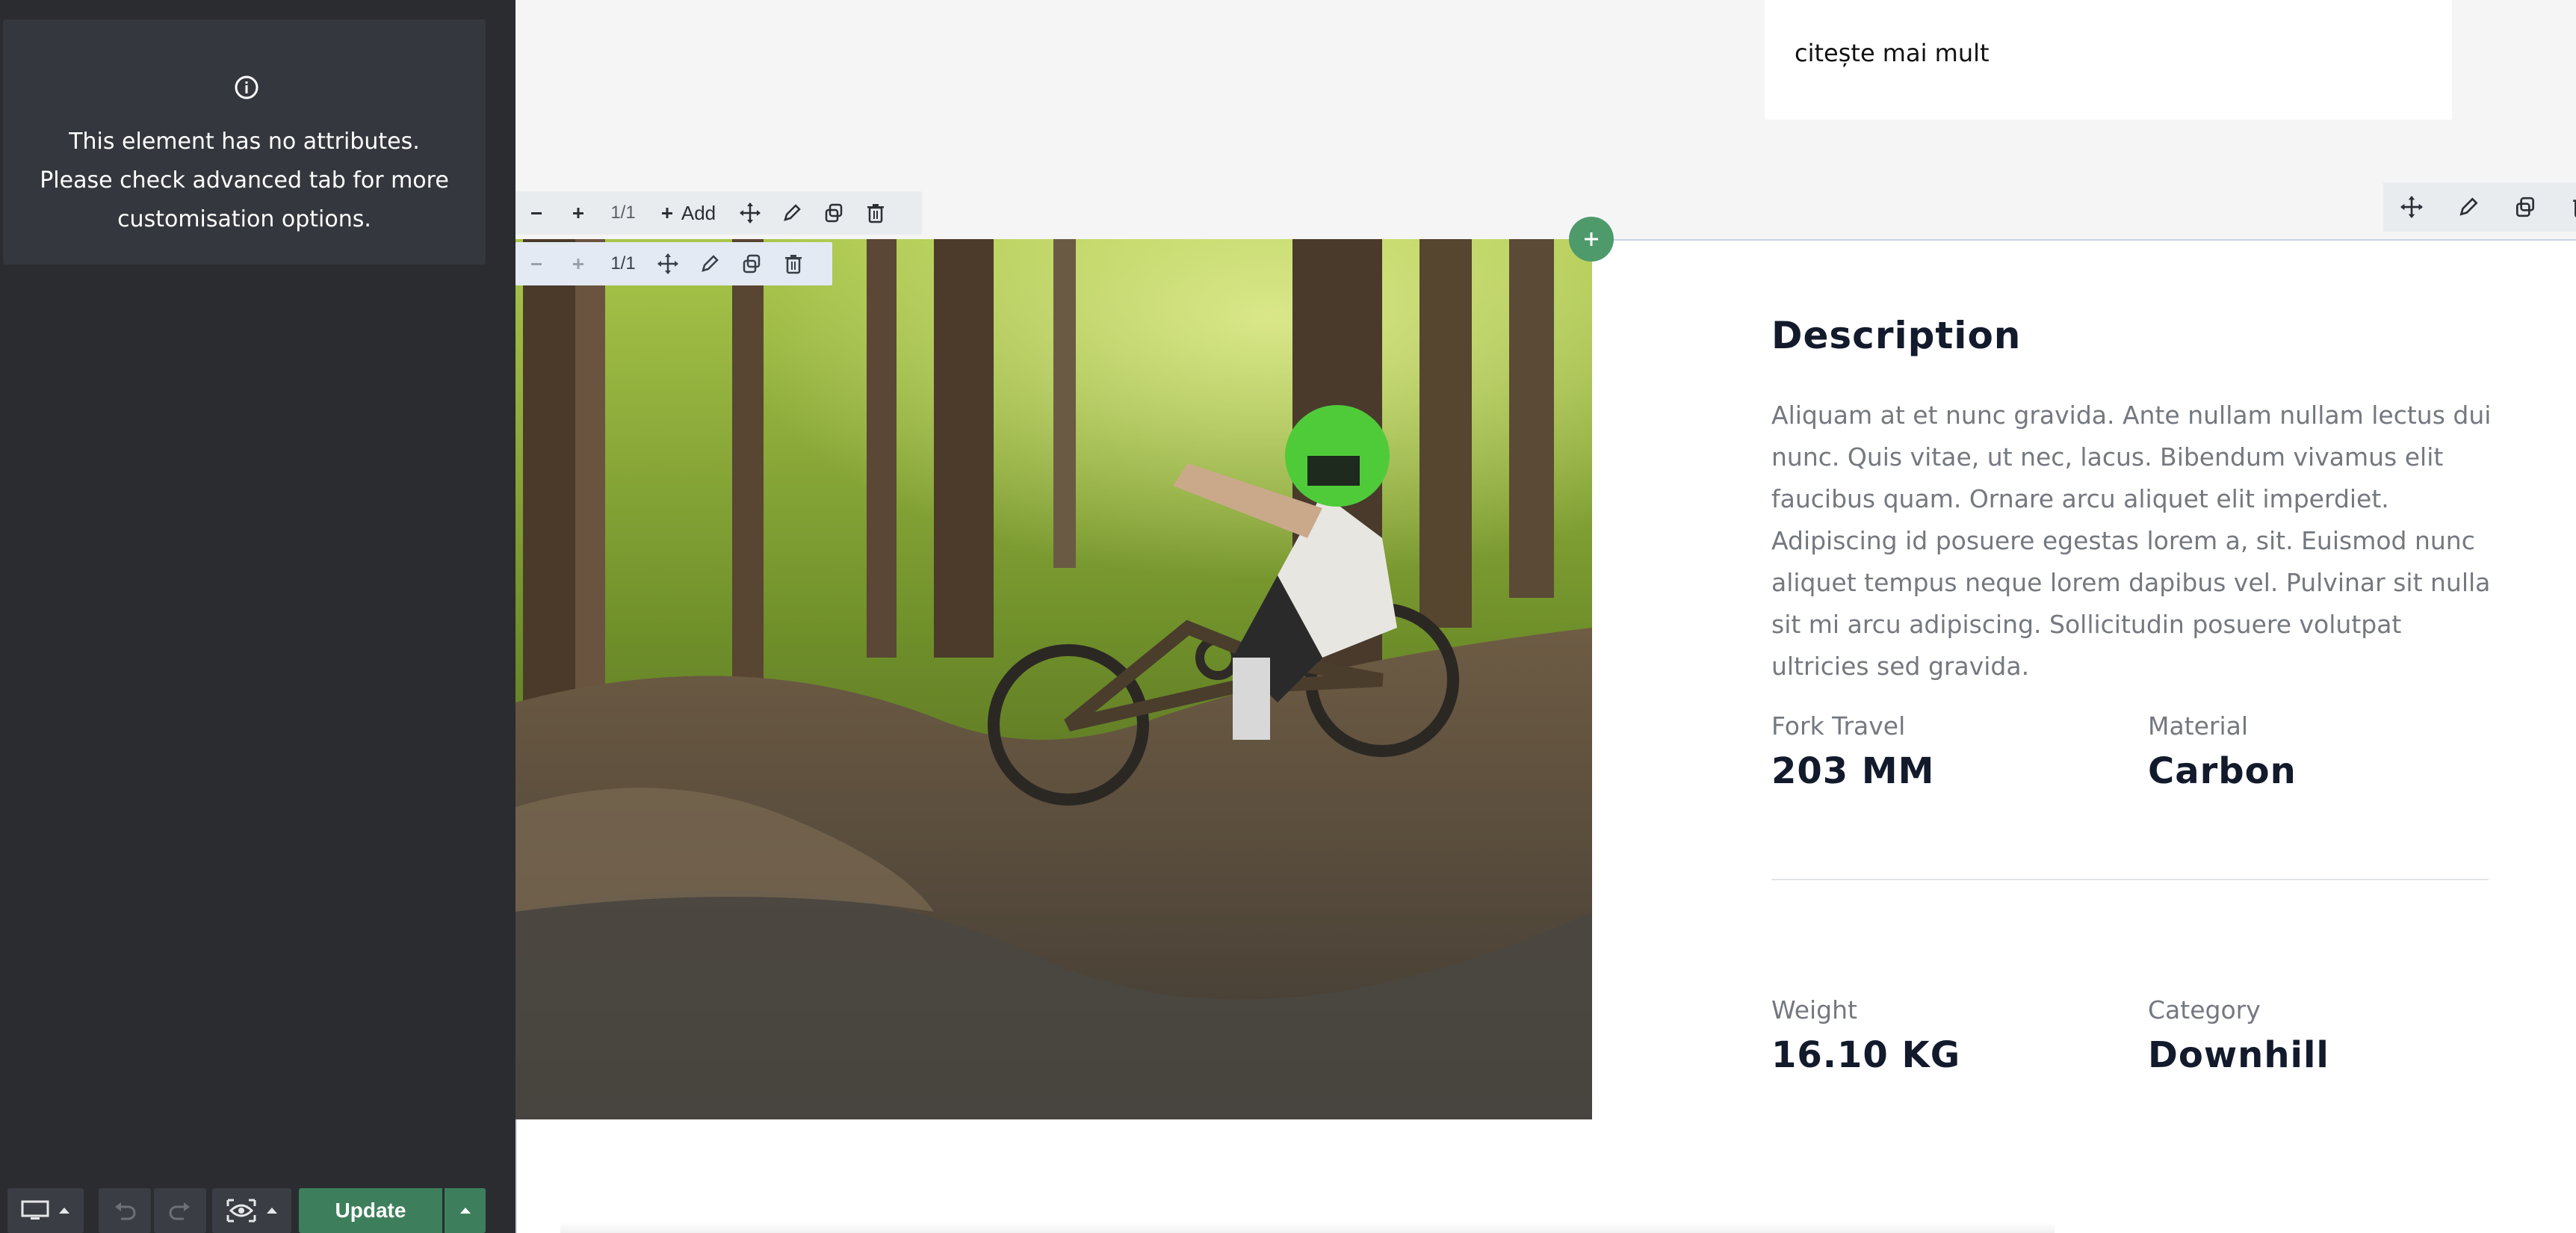  I want to click on section-title: Description, so click(1896, 335).